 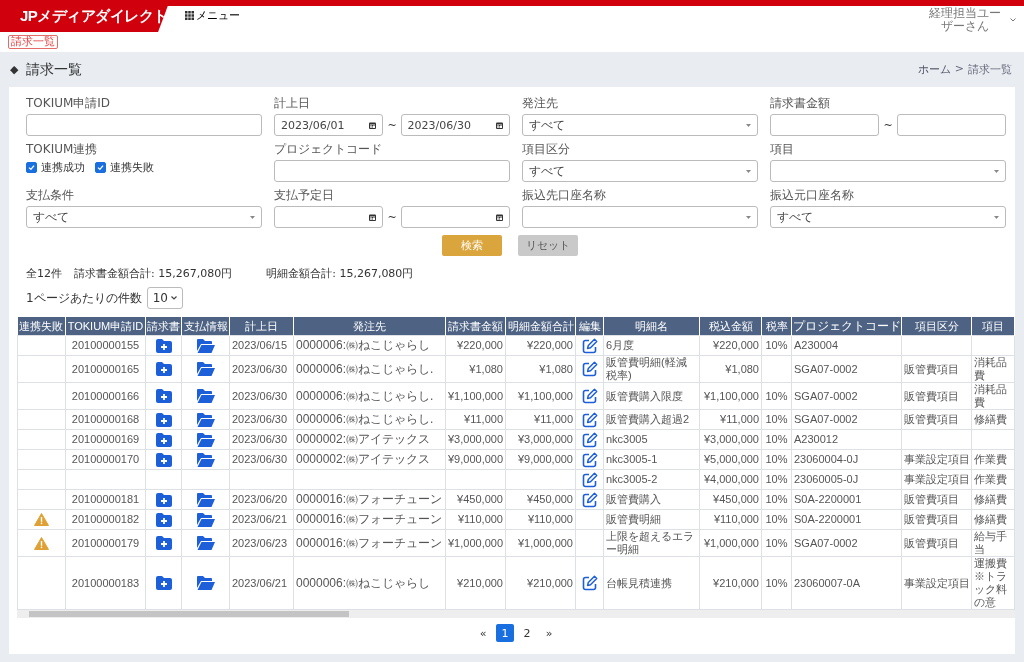 I want to click on page-link: 2, so click(x=527, y=633).